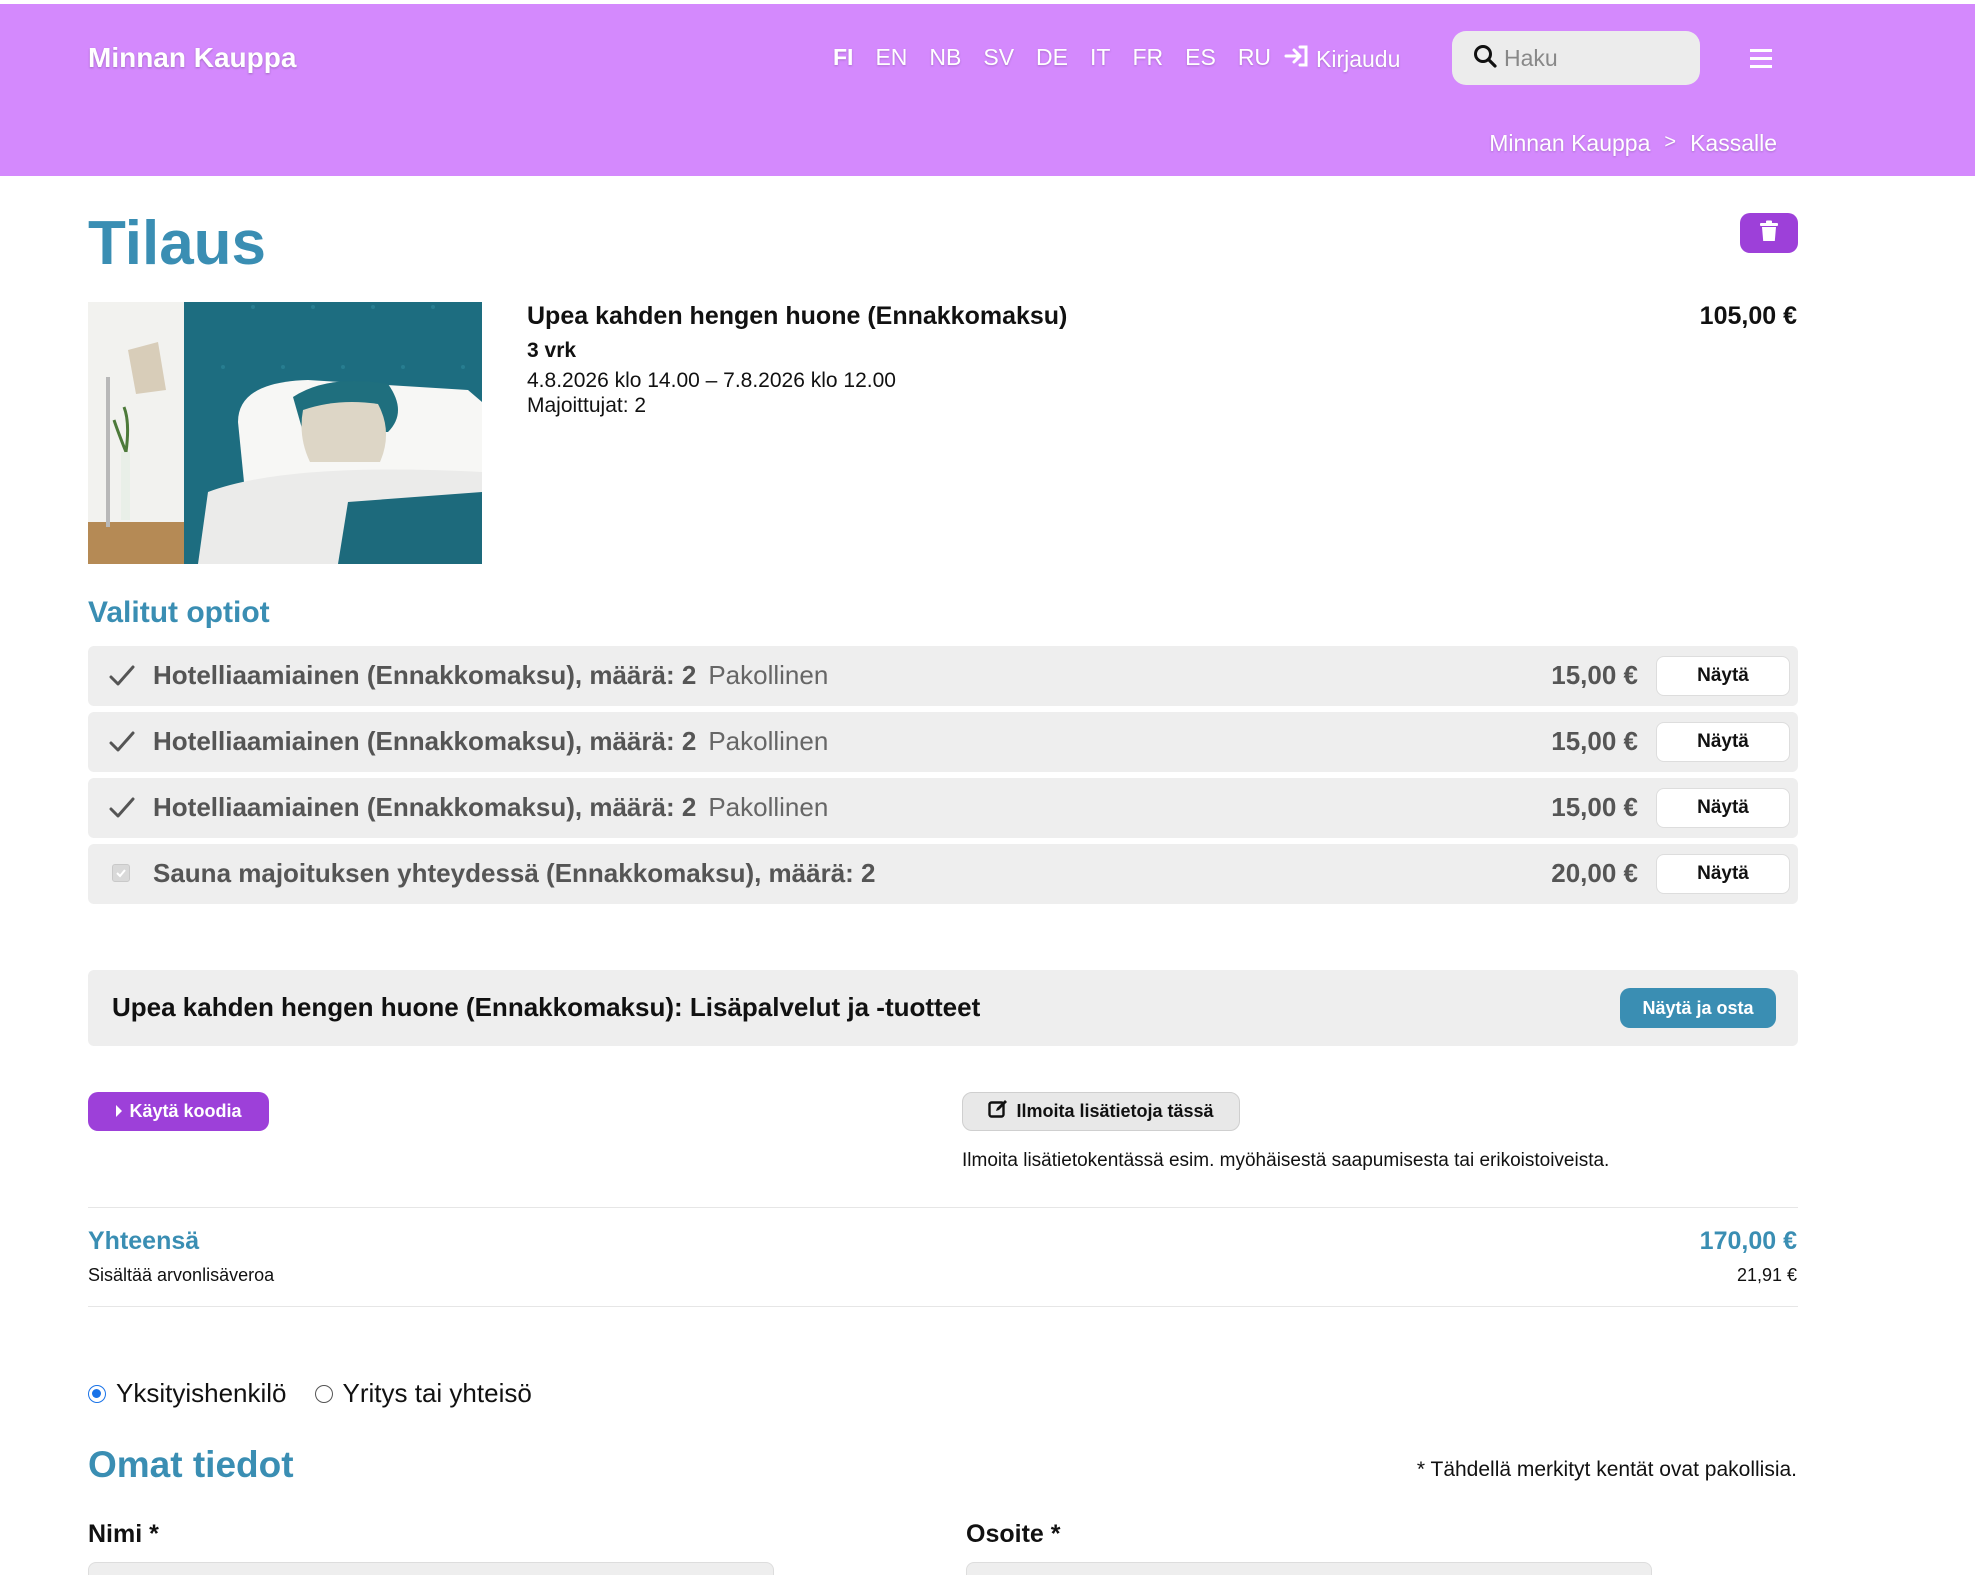 The image size is (1975, 1575). I want to click on product-dates: 4.8.2026 klo 14.00 – 7.8.2026 klo 12.00, so click(711, 380).